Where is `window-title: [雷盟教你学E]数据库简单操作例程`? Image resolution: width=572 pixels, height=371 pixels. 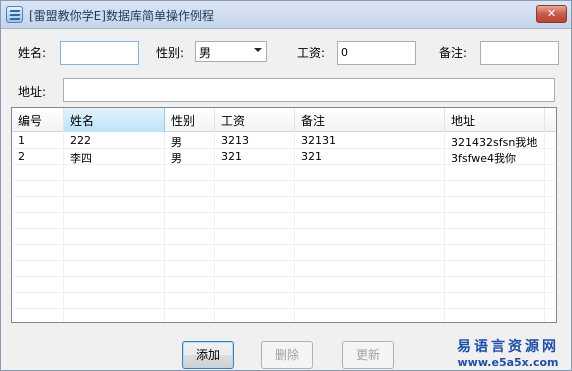
window-title: [雷盟教你学E]数据库简单操作例程 is located at coordinates (121, 16).